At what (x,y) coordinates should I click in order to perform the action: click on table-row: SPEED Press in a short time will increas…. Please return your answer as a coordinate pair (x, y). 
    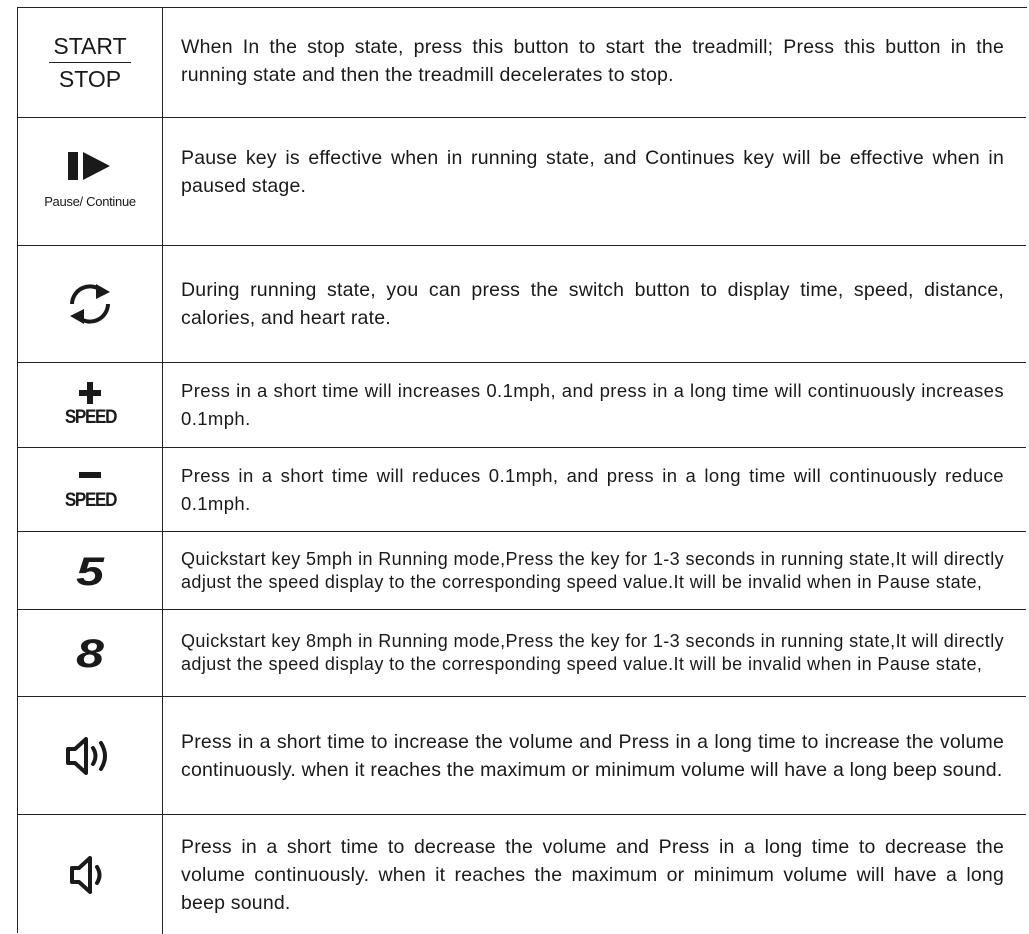
    Looking at the image, I should click on (522, 405).